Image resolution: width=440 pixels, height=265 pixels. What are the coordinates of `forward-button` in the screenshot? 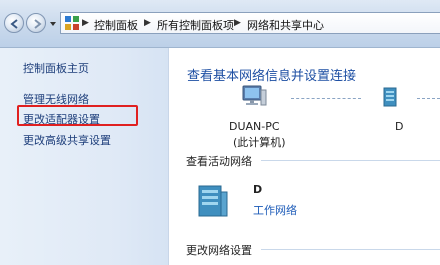 It's located at (36, 23).